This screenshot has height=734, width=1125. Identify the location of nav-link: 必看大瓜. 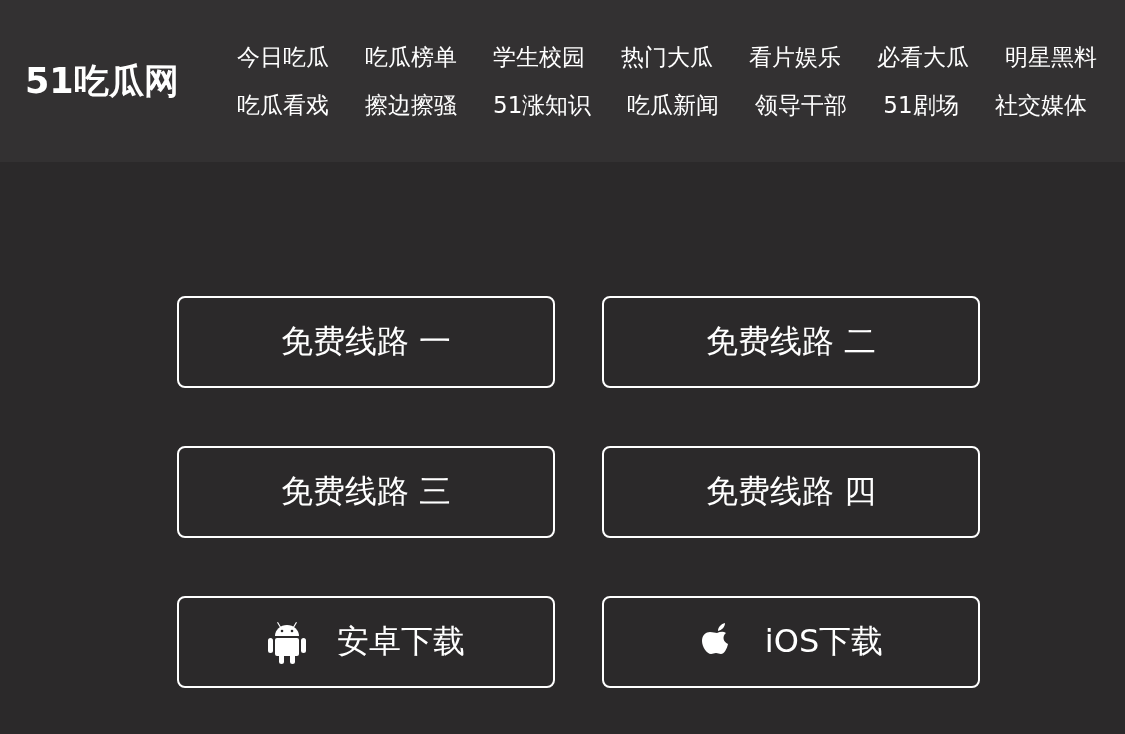
(923, 57).